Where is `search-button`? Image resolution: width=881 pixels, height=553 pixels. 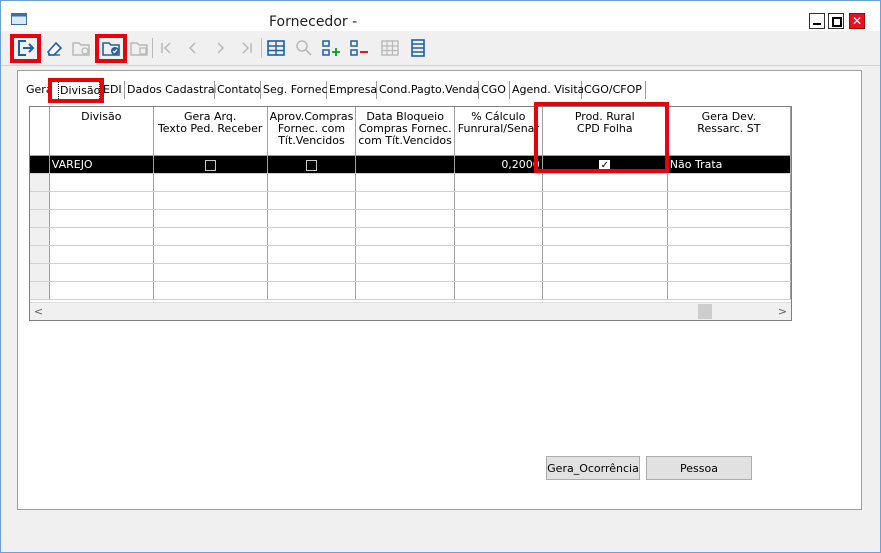 search-button is located at coordinates (304, 48).